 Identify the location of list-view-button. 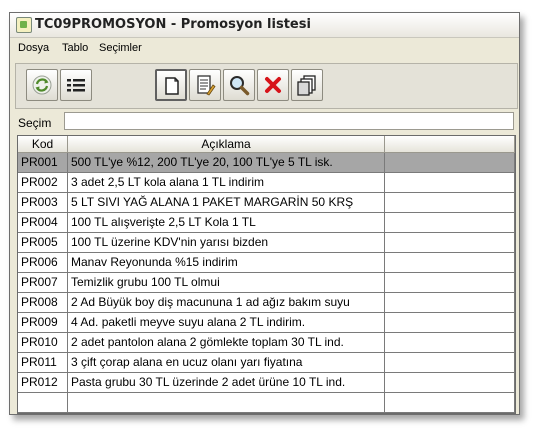
(76, 85).